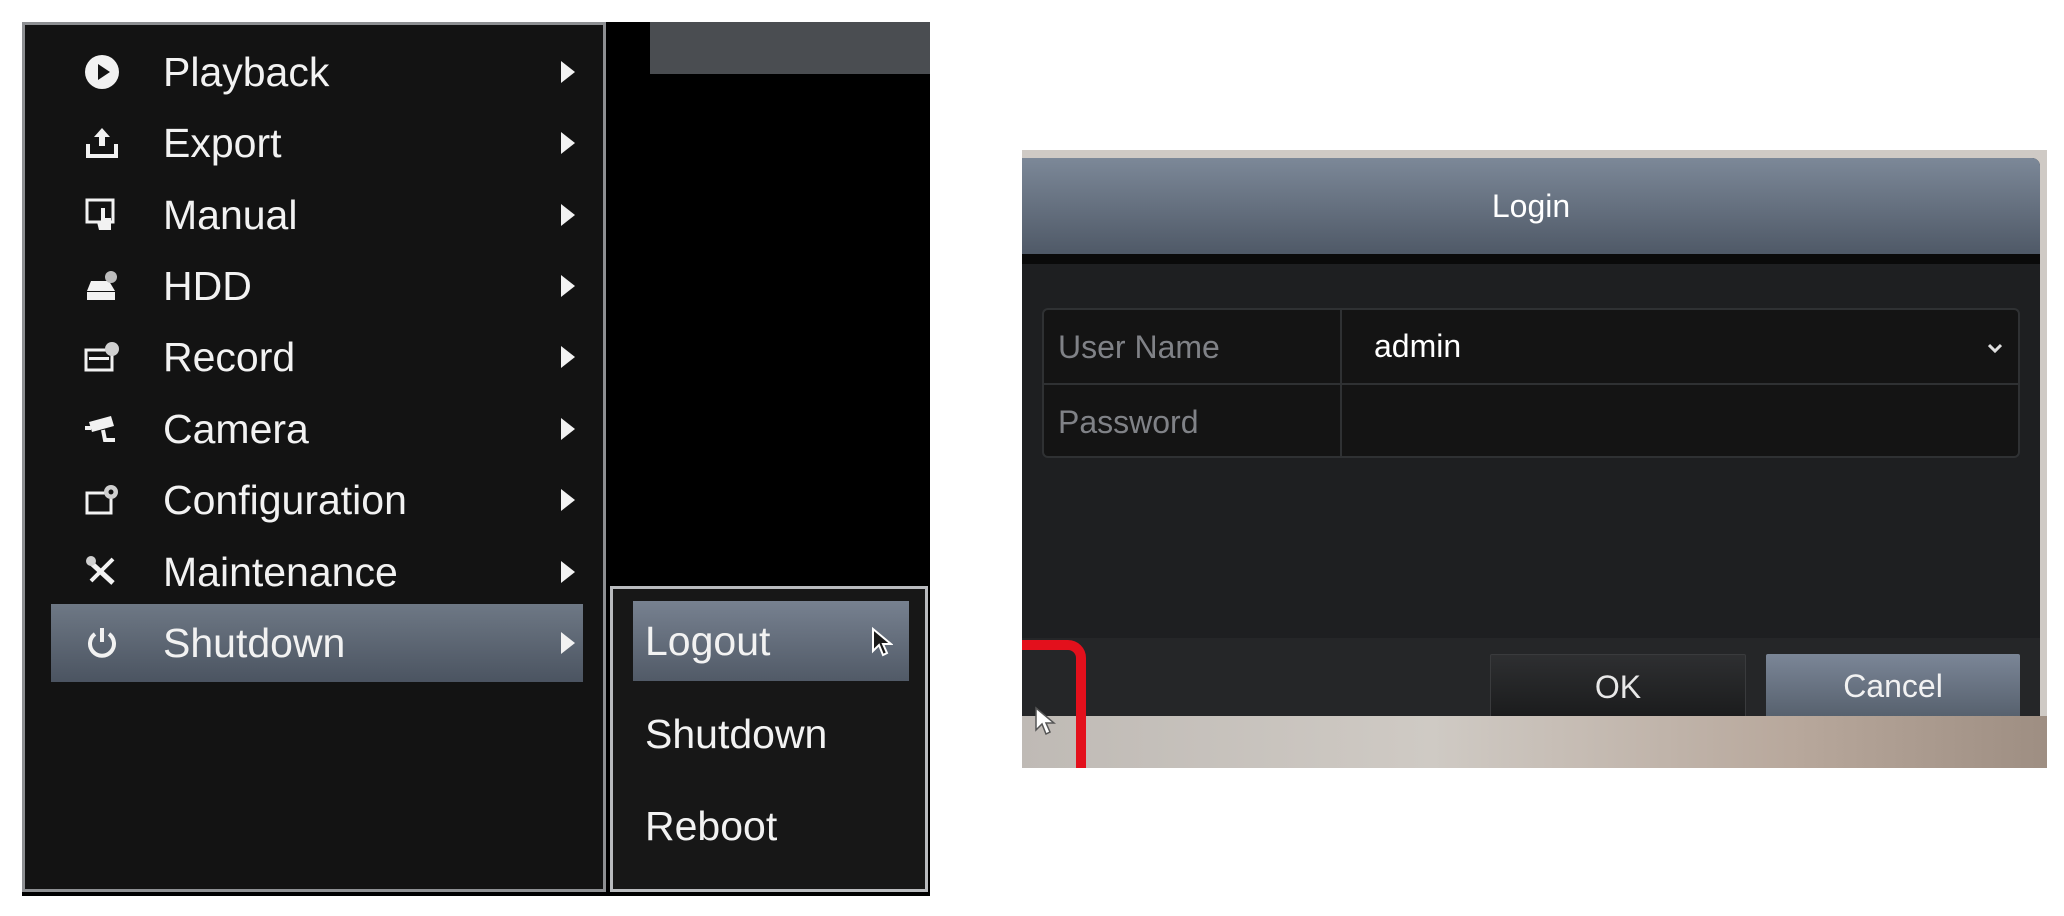 Image resolution: width=2064 pixels, height=916 pixels. What do you see at coordinates (1139, 347) in the screenshot?
I see `user-name-label: User Name` at bounding box center [1139, 347].